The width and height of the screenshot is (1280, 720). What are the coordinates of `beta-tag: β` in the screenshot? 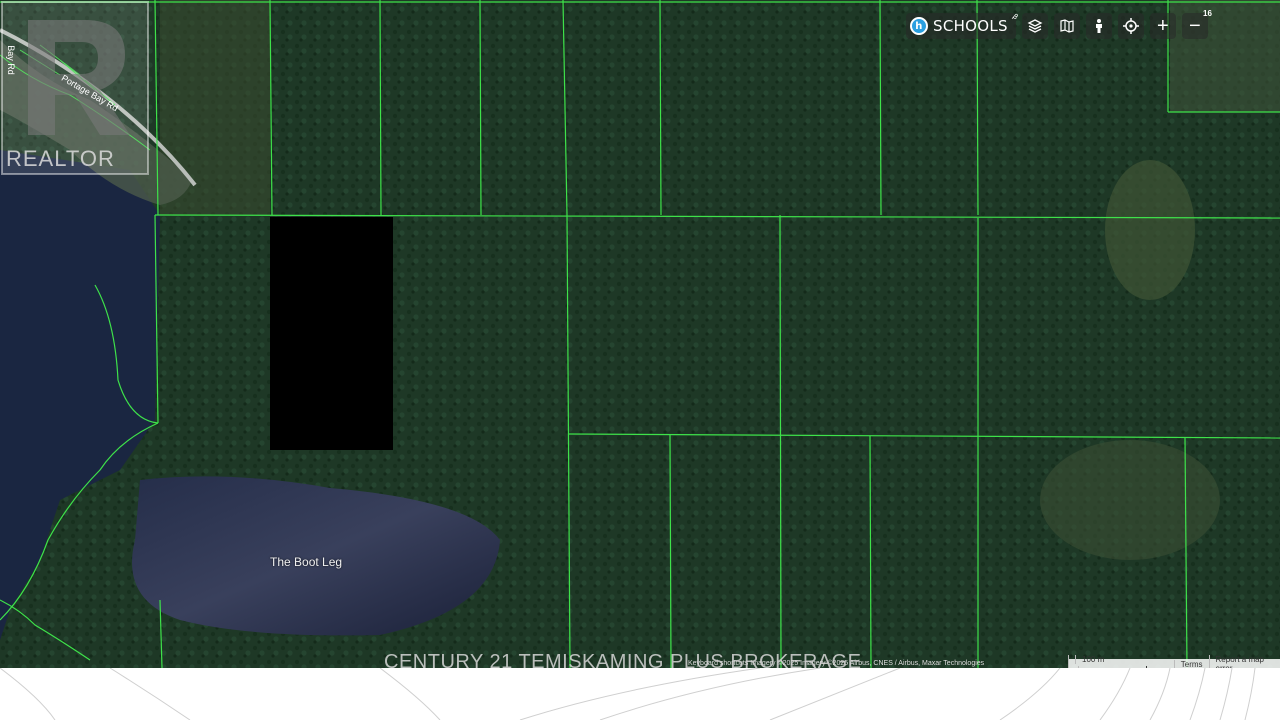 It's located at (1015, 17).